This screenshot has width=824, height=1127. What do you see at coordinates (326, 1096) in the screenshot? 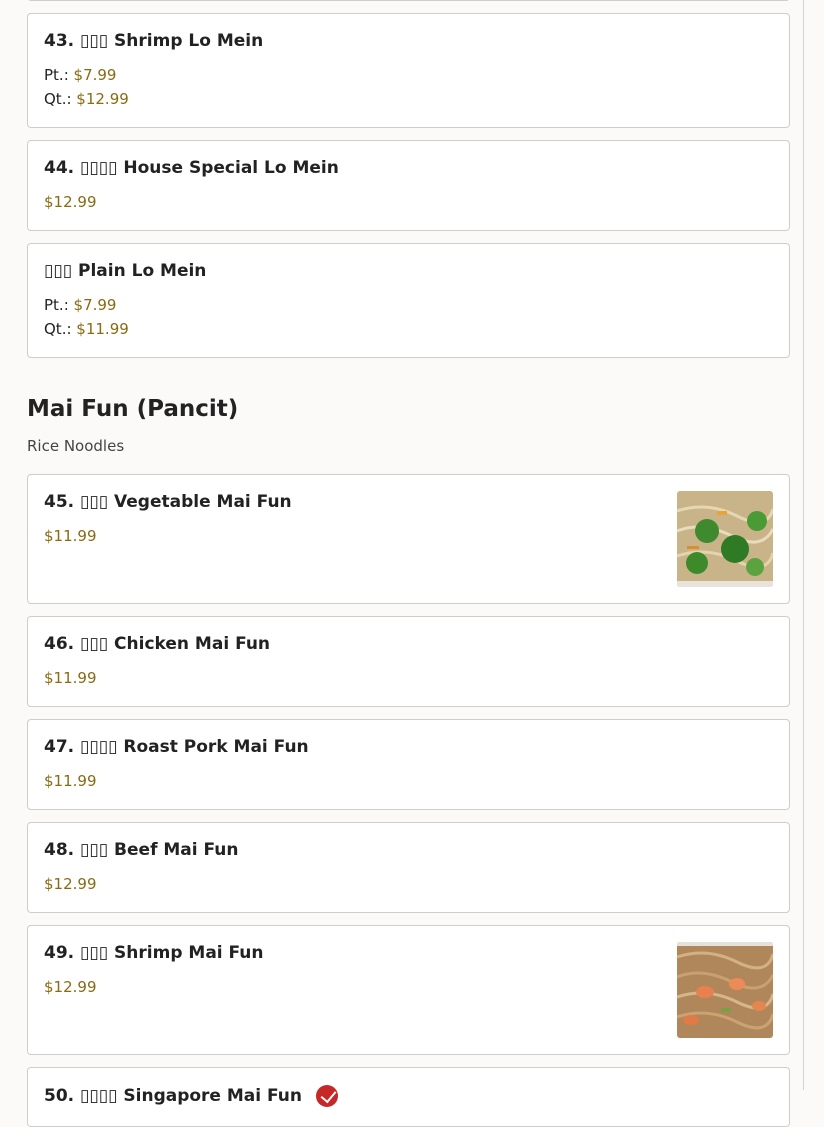
I see `spicy-icon` at bounding box center [326, 1096].